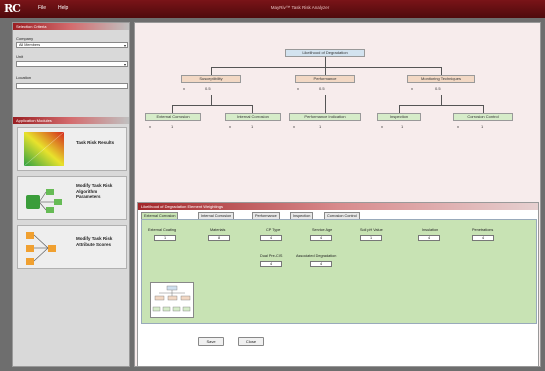 This screenshot has width=545, height=371. Describe the element at coordinates (325, 117) in the screenshot. I see `tree-node-performance-indication: Performance Indication` at that location.